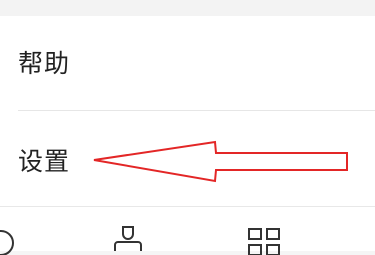 The height and width of the screenshot is (255, 375). Describe the element at coordinates (44, 161) in the screenshot. I see `menu-item-settings-label: 设置` at that location.